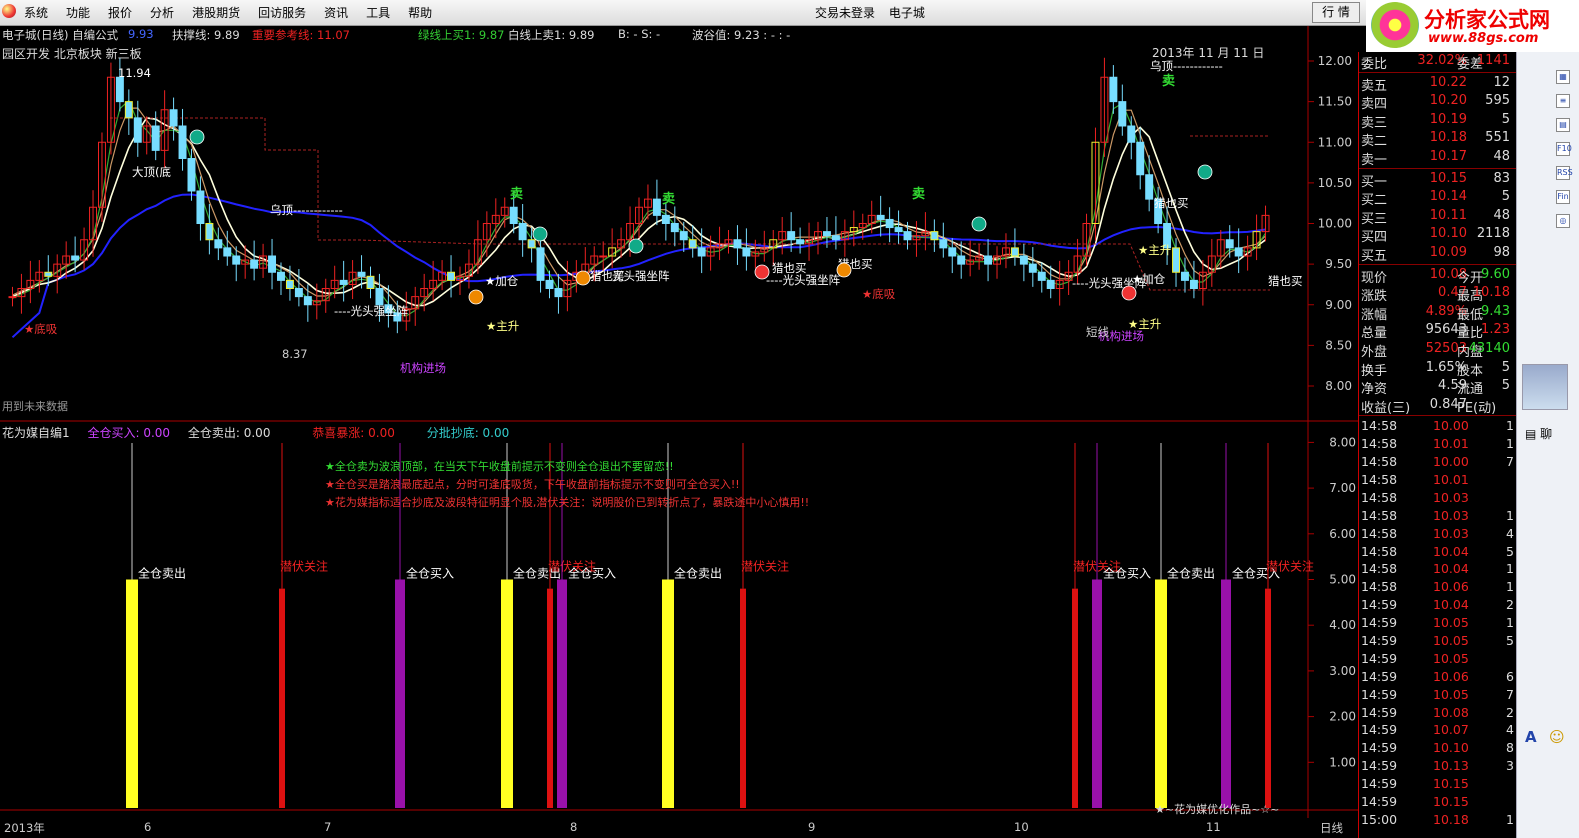 Image resolution: width=1579 pixels, height=838 pixels. Describe the element at coordinates (1563, 197) in the screenshot. I see `fin-icon: Fin` at that location.